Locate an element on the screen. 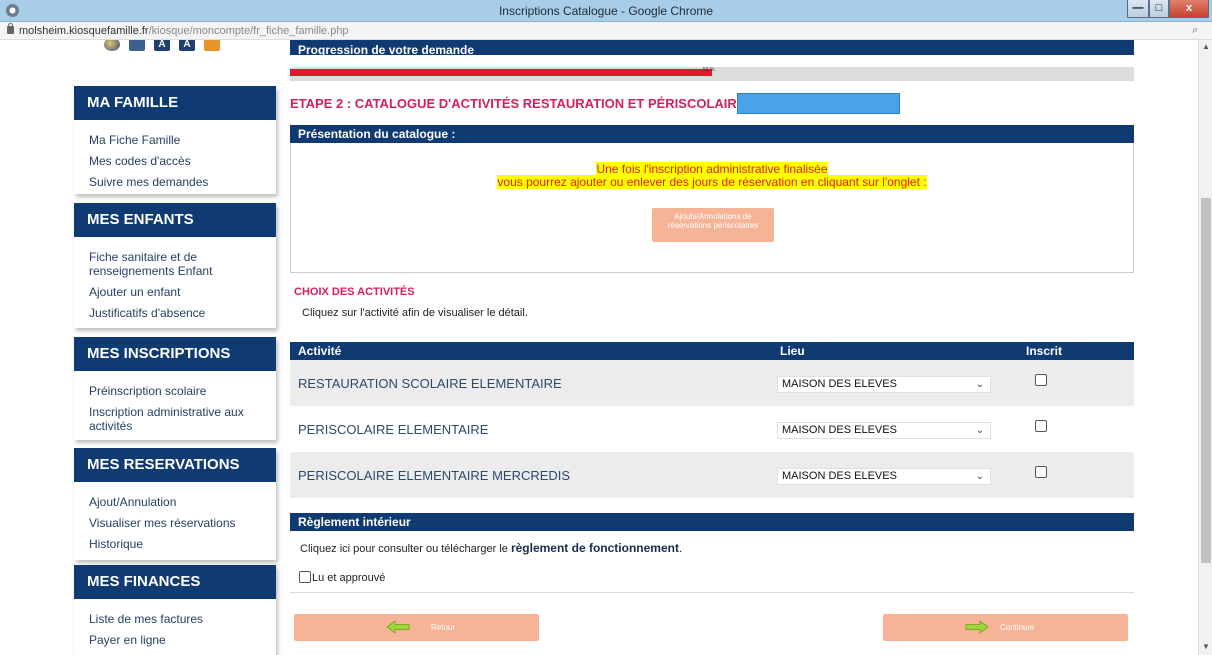  nav-header-inscriptions: MES INSCRIPTIONS is located at coordinates (175, 354).